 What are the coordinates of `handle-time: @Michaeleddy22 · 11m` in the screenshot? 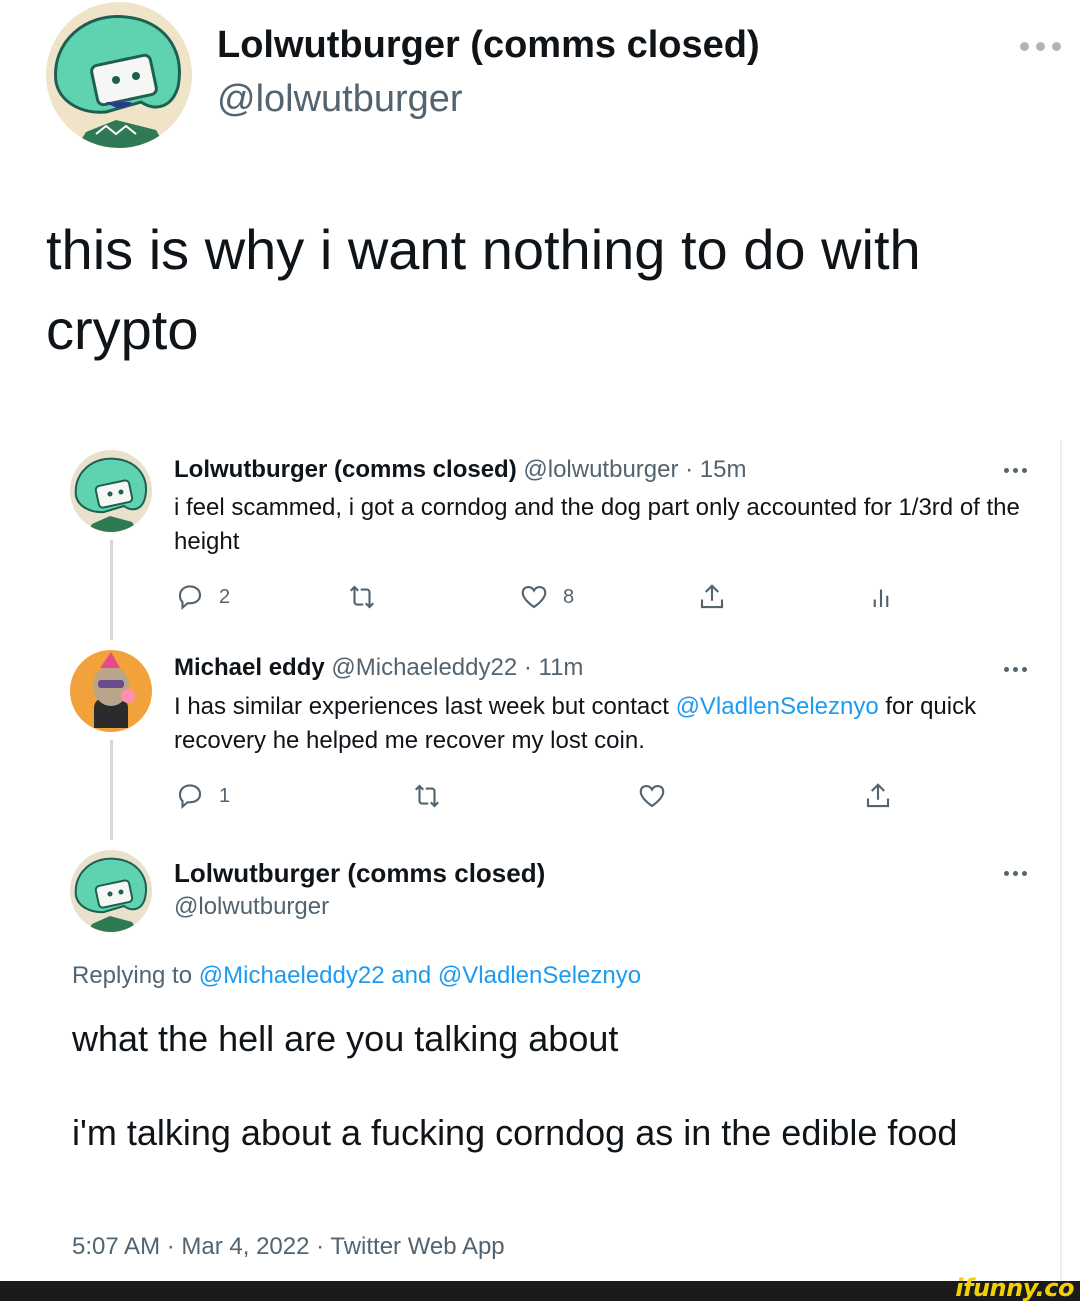 It's located at (457, 667).